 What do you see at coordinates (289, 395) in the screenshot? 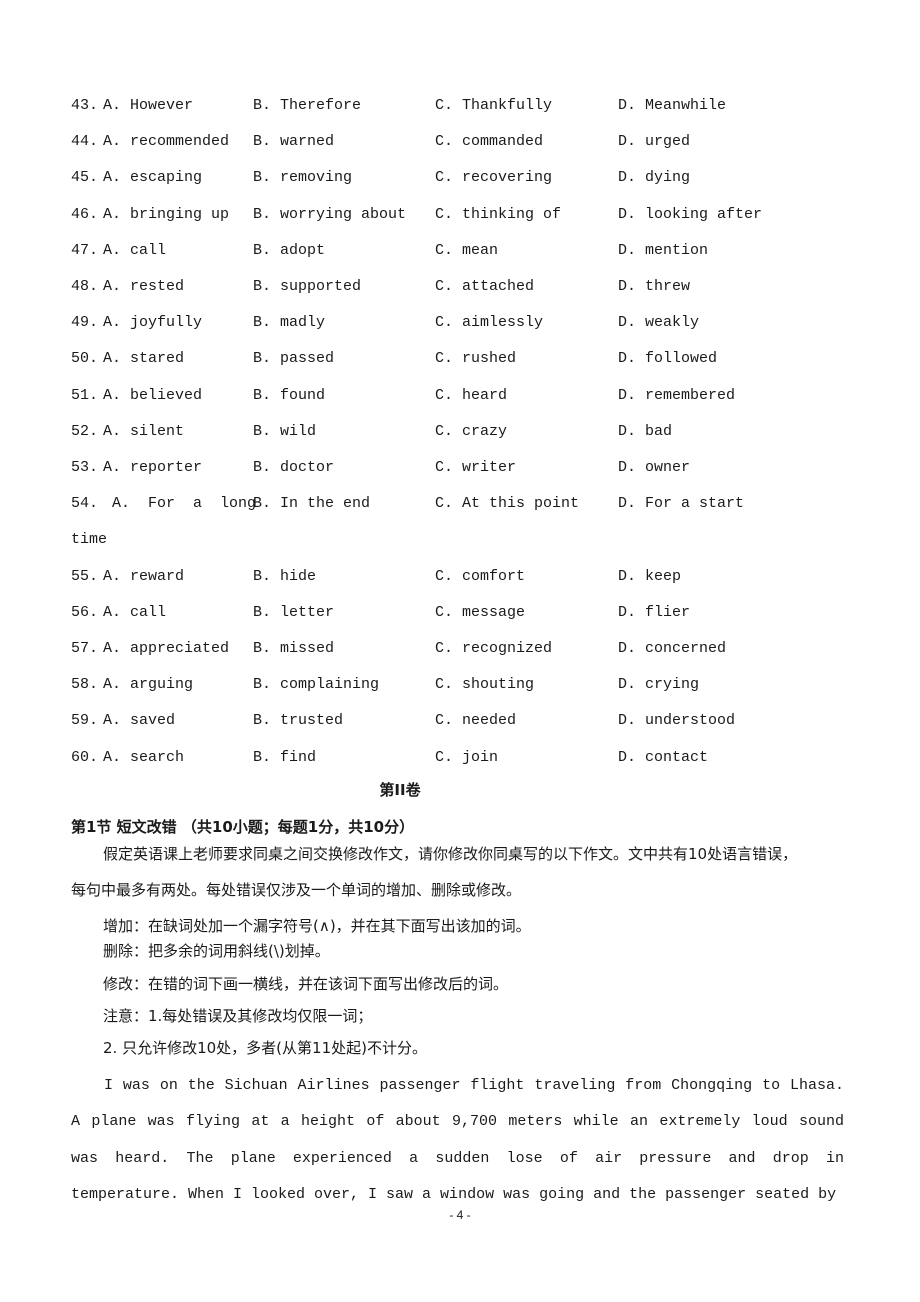
I see `option-b: B. found` at bounding box center [289, 395].